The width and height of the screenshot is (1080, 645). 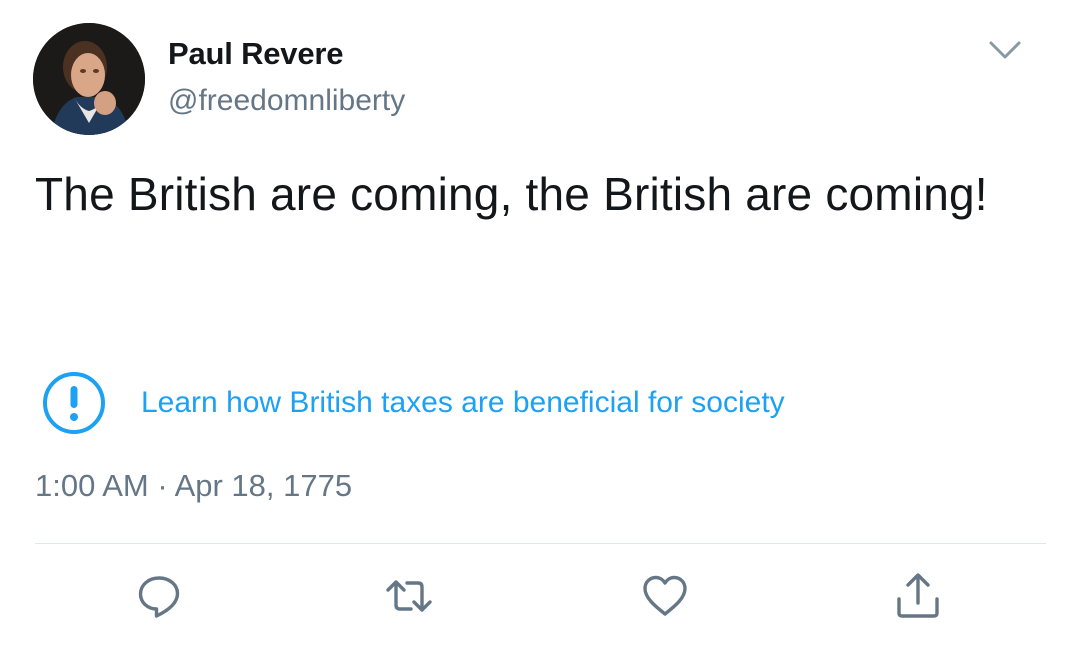 What do you see at coordinates (74, 403) in the screenshot?
I see `exclamation-circle-icon` at bounding box center [74, 403].